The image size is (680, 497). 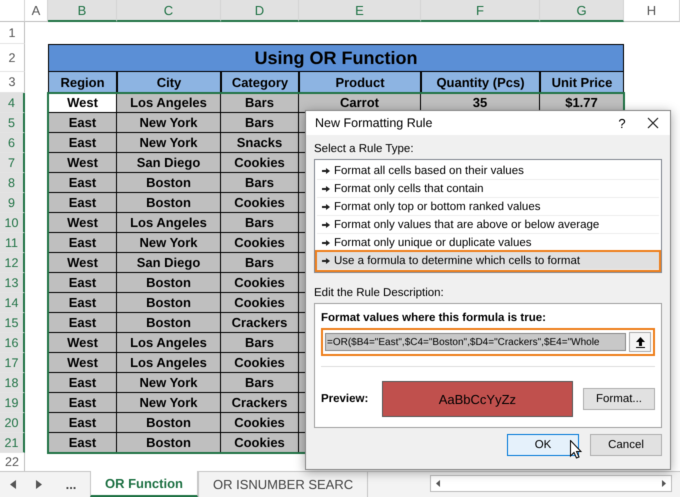 I want to click on collapse-dialog-button, so click(x=640, y=342).